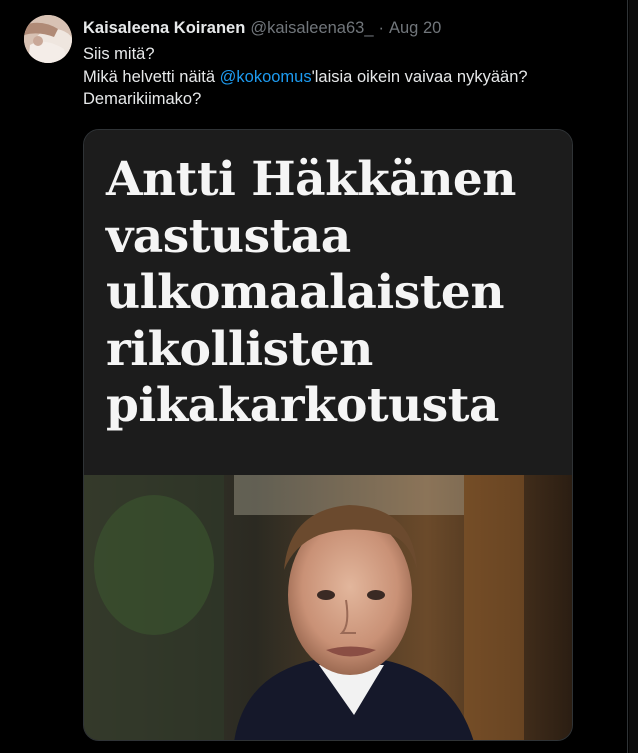 This screenshot has height=753, width=638. What do you see at coordinates (415, 28) in the screenshot?
I see `tweet-timestamp: Aug 20` at bounding box center [415, 28].